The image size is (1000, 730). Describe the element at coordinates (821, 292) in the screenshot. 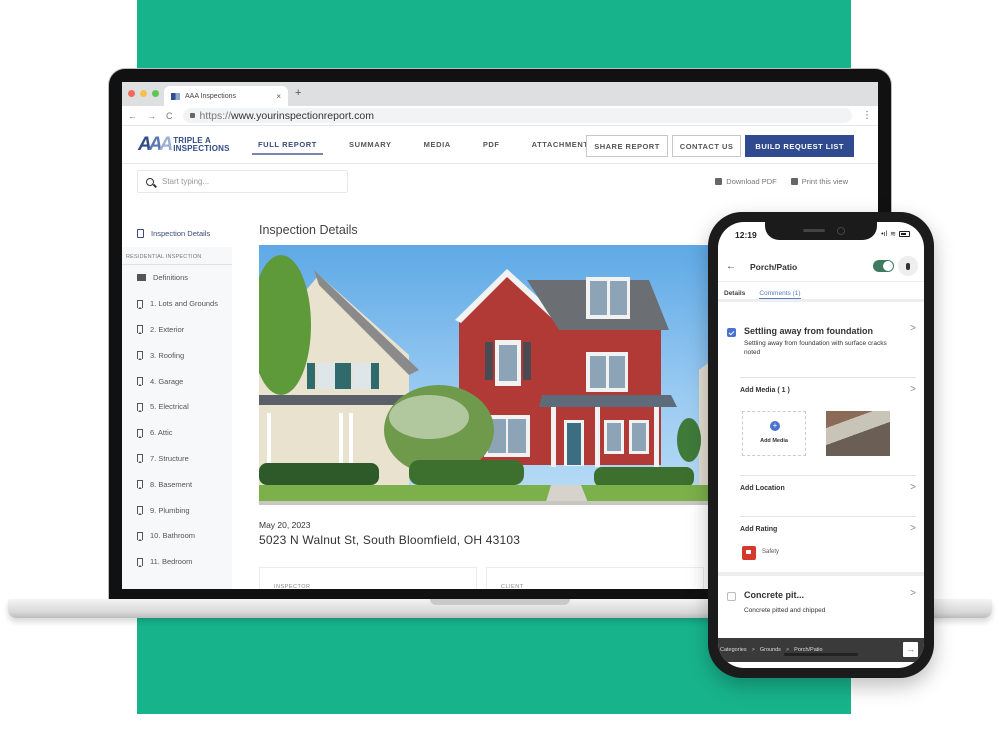

I see `phone-tabs: Details Comments (1)` at that location.